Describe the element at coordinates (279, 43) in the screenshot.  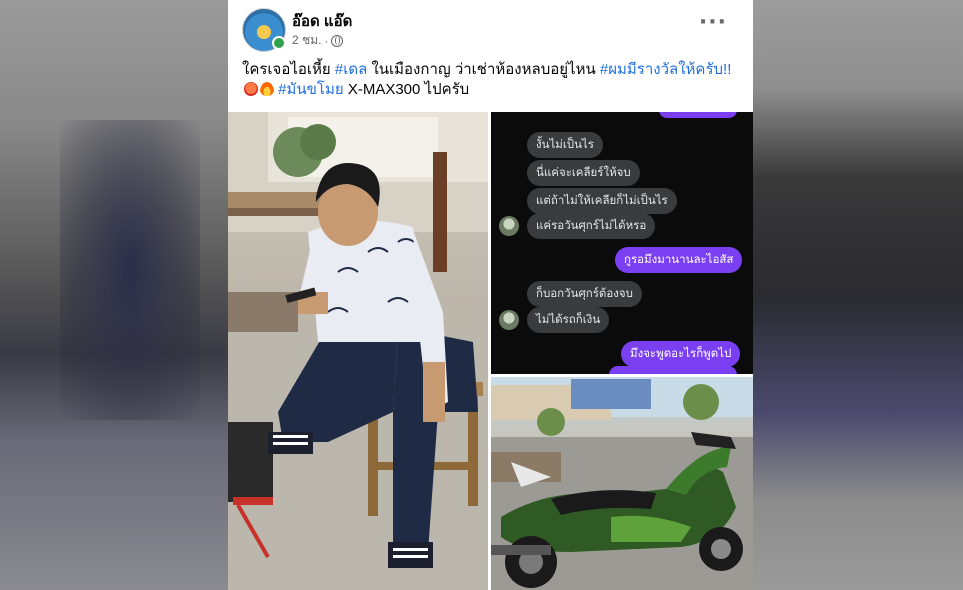
I see `online-status-icon` at that location.